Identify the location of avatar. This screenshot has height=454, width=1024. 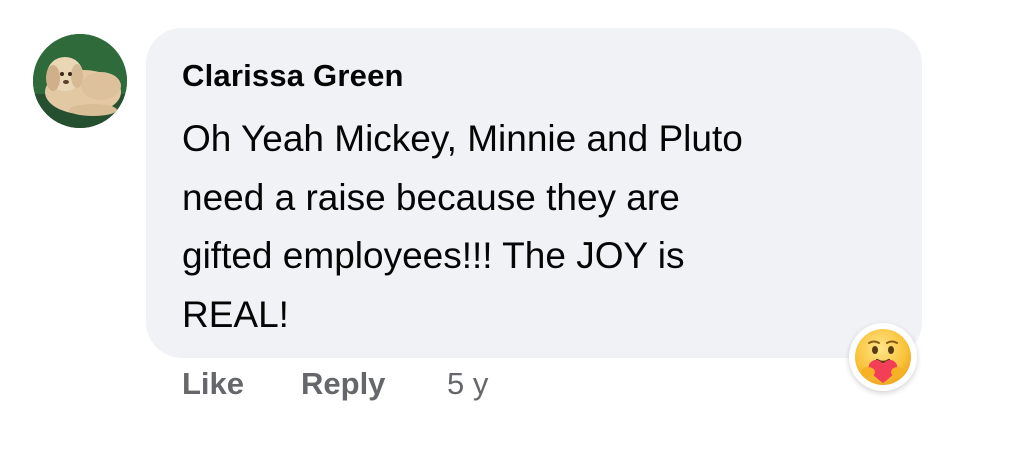
(80, 81).